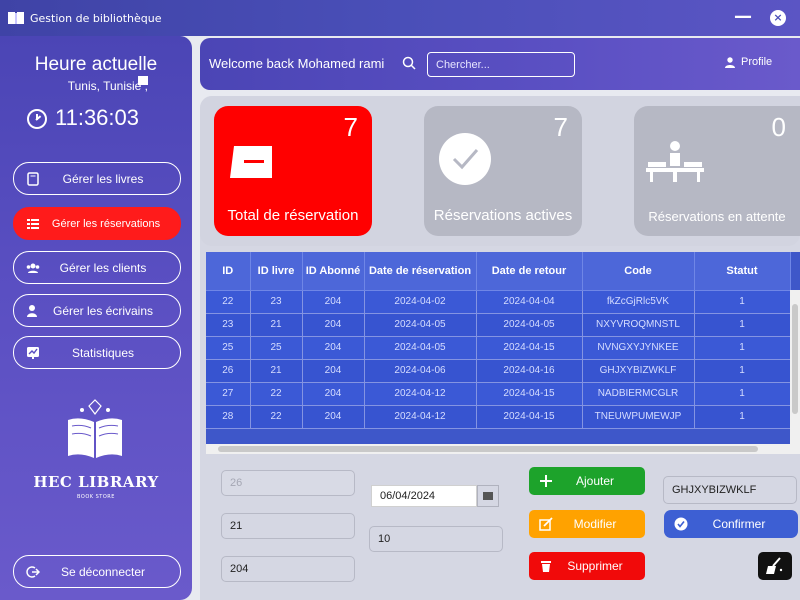  Describe the element at coordinates (96, 497) in the screenshot. I see `logo-subtitle: BOOK STORE` at that location.